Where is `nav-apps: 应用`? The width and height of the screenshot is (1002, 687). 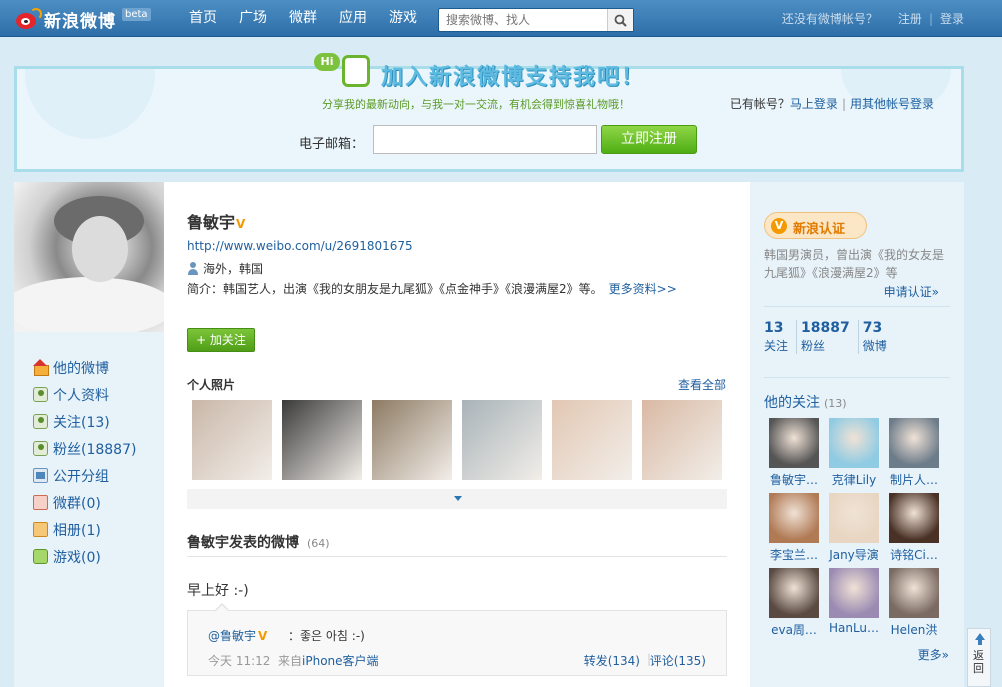
nav-apps: 应用 is located at coordinates (353, 18).